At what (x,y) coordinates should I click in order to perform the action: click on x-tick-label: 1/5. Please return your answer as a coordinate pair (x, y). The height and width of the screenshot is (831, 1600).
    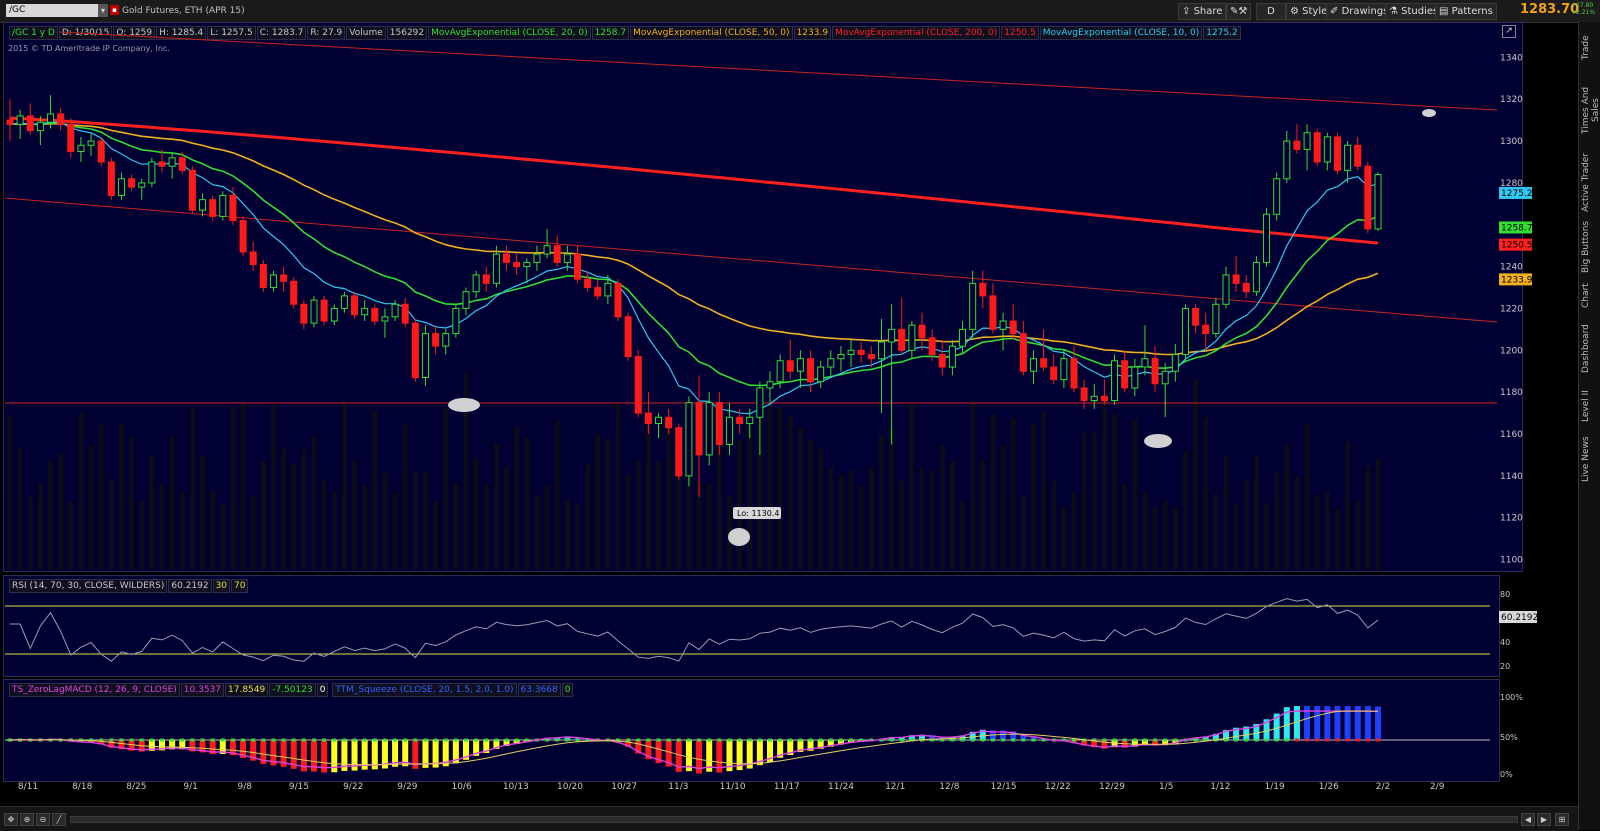
    Looking at the image, I should click on (1166, 787).